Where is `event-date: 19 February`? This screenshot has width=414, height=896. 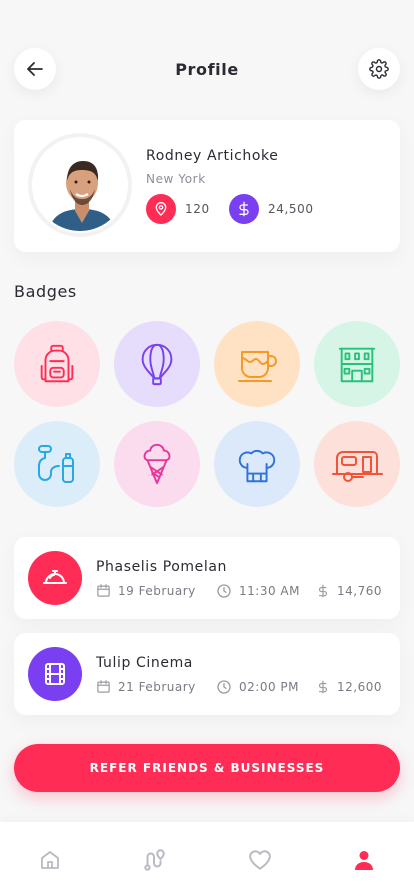
event-date: 19 February is located at coordinates (146, 590).